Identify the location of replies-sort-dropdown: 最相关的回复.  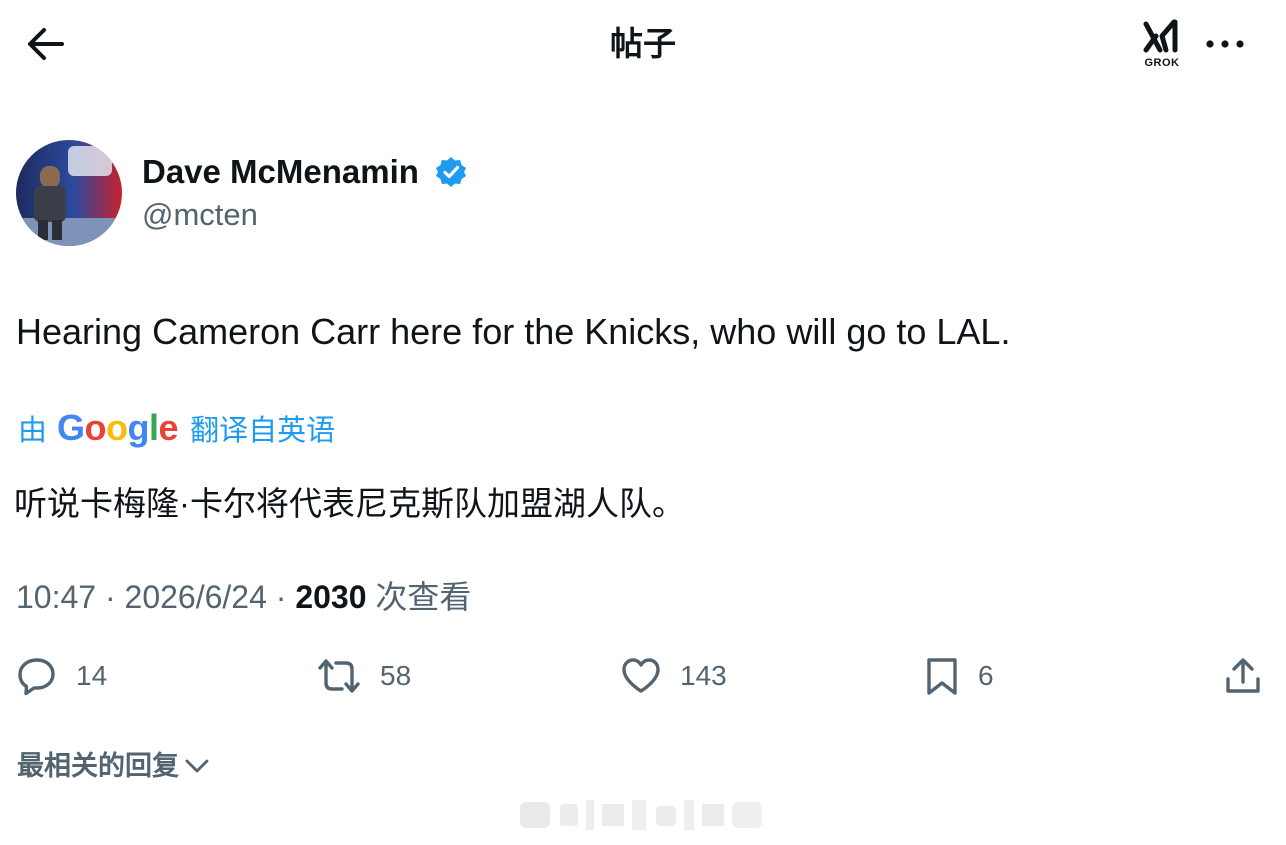
(114, 766).